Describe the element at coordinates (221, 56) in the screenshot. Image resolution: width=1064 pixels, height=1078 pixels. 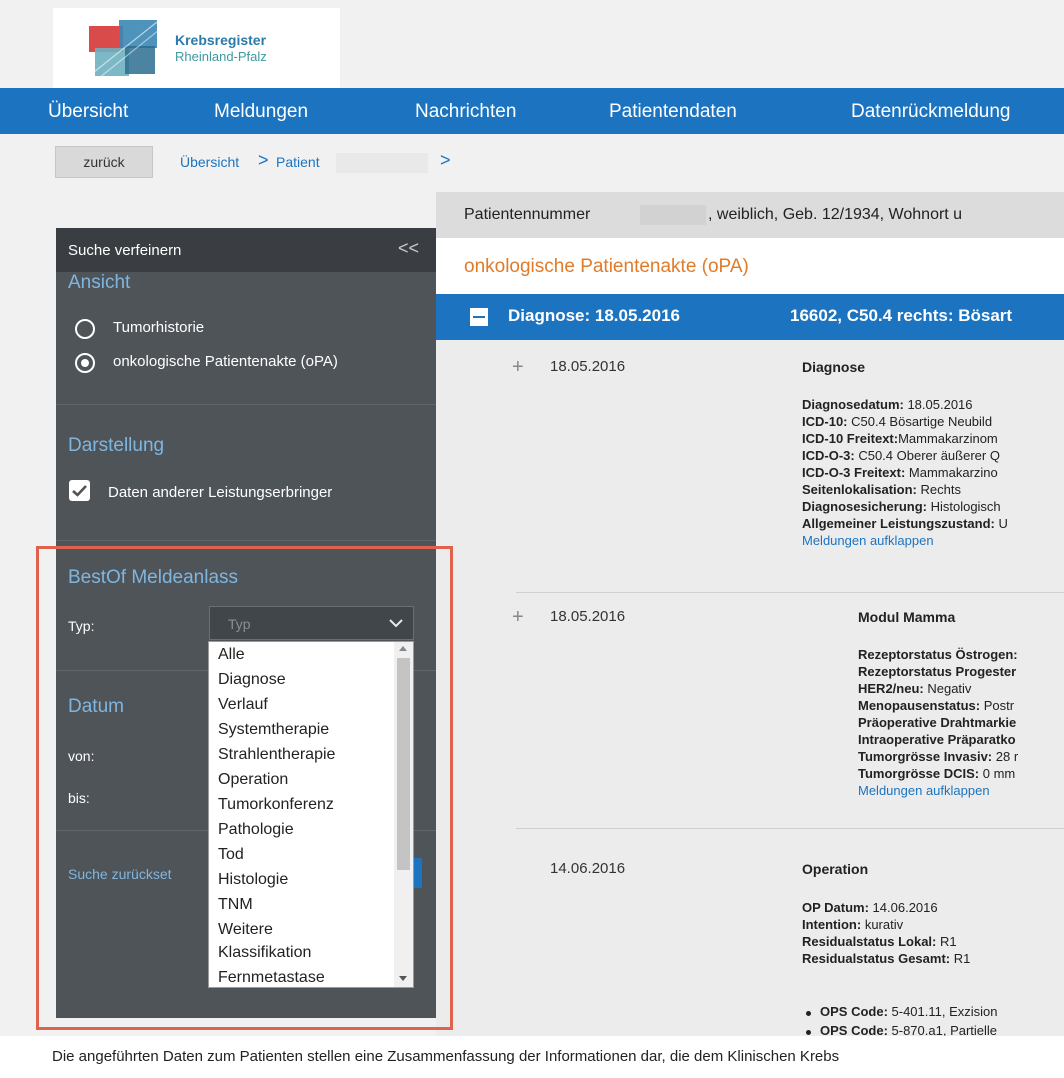
I see `brand-region: Rheinland-Pfalz` at that location.